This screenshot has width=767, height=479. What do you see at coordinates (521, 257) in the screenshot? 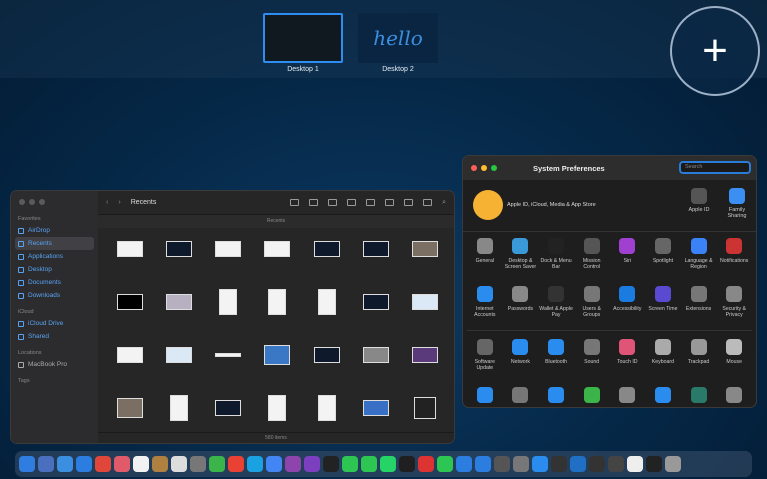
I see `pane-desktop-screen-saver: Desktop & Screen Saver` at bounding box center [521, 257].